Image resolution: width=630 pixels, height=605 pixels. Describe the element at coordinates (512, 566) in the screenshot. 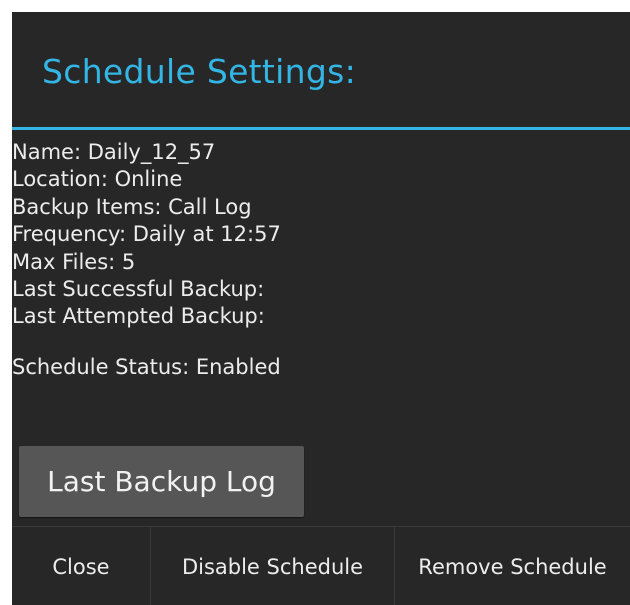

I see `remove-schedule-button: Remove Schedule` at that location.